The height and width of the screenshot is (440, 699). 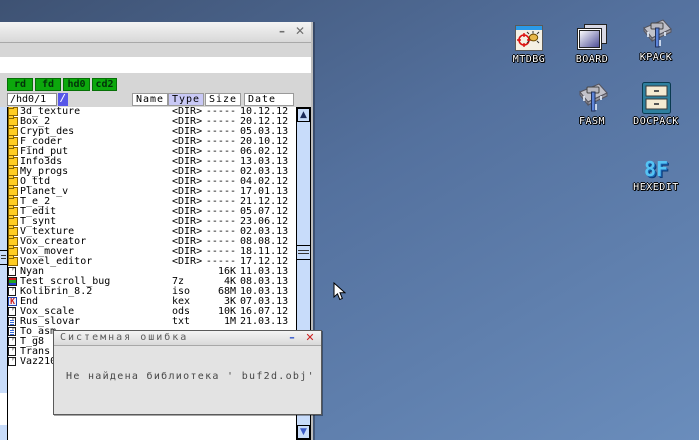 I want to click on drive-button-hd0: hd0, so click(x=76, y=84).